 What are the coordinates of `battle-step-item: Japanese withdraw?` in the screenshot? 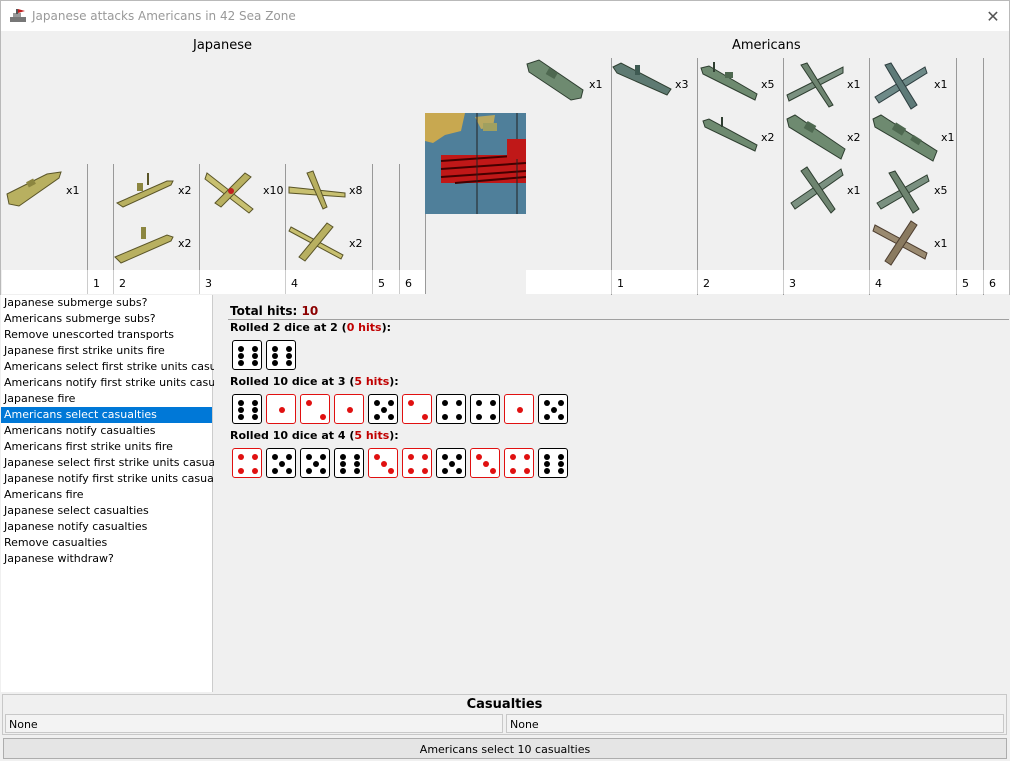 It's located at (106, 559).